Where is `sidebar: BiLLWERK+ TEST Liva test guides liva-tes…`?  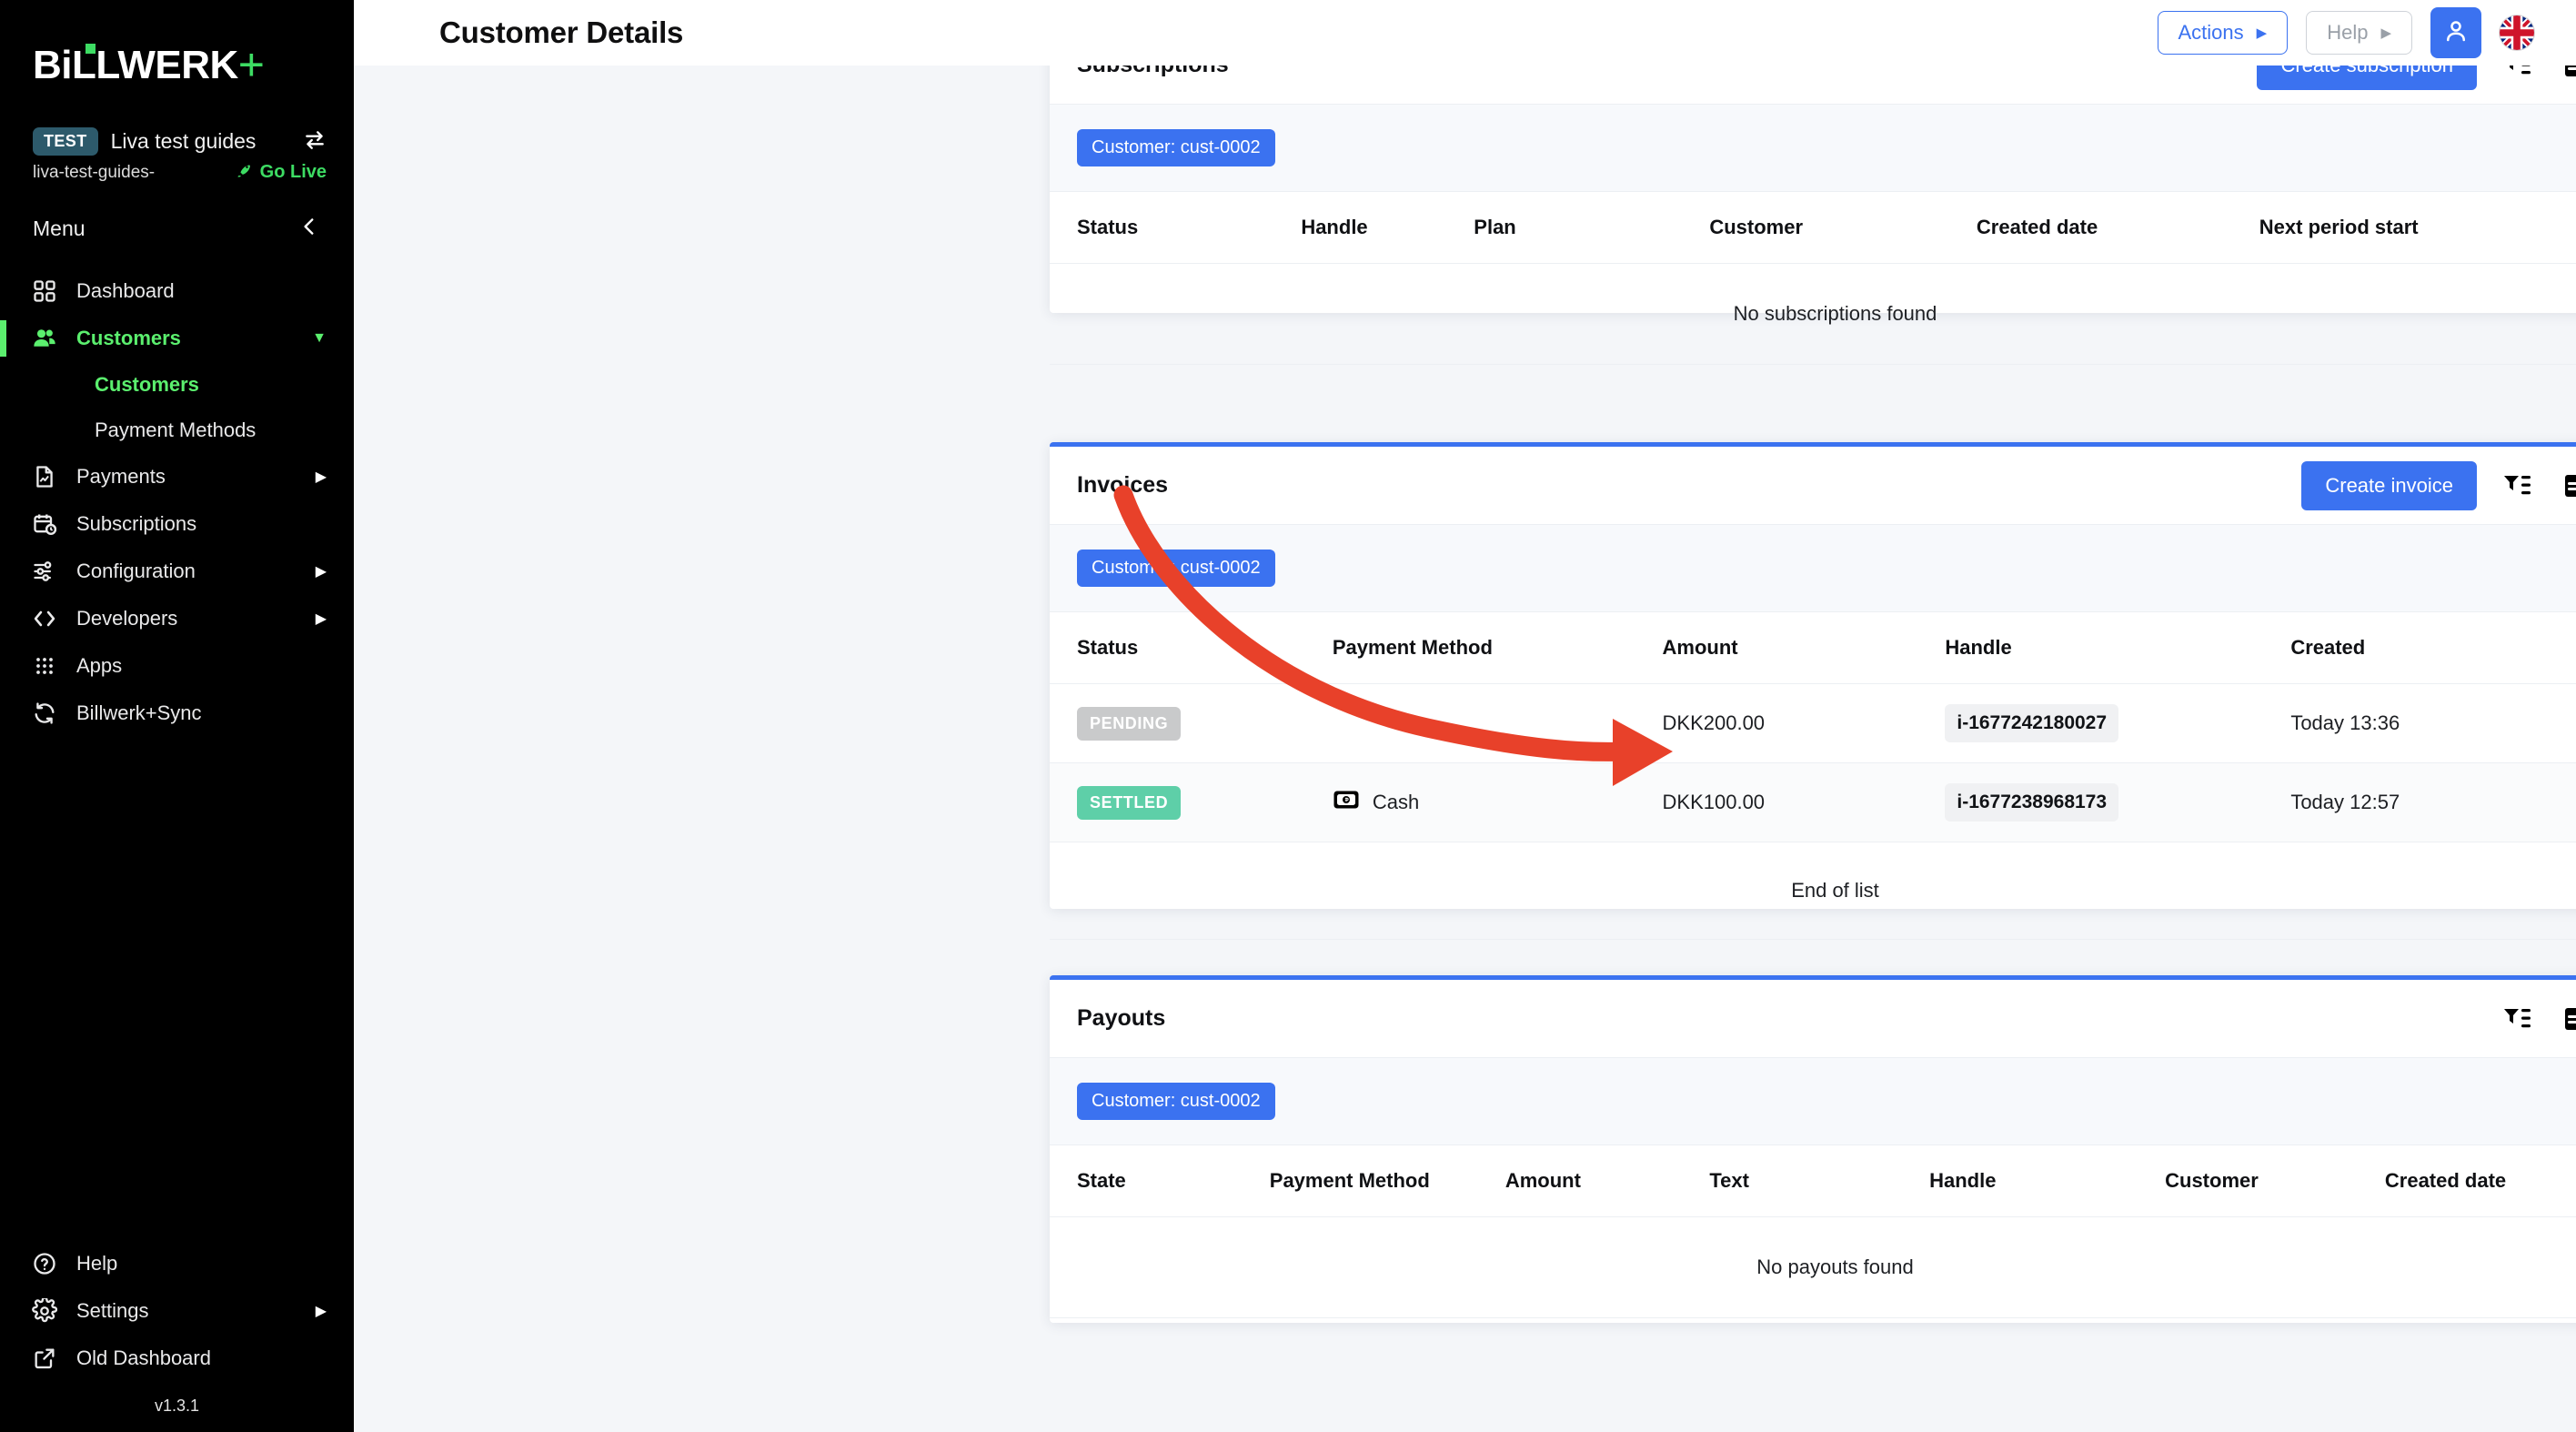
sidebar: BiLLWERK+ TEST Liva test guides liva-tes… is located at coordinates (177, 716).